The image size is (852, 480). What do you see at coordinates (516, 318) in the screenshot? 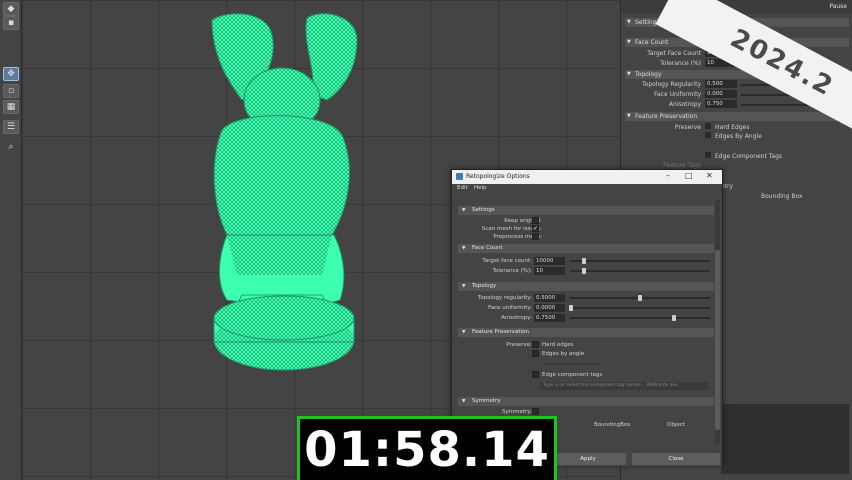
I see `anisotropy-label: Anisotropy:` at bounding box center [516, 318].